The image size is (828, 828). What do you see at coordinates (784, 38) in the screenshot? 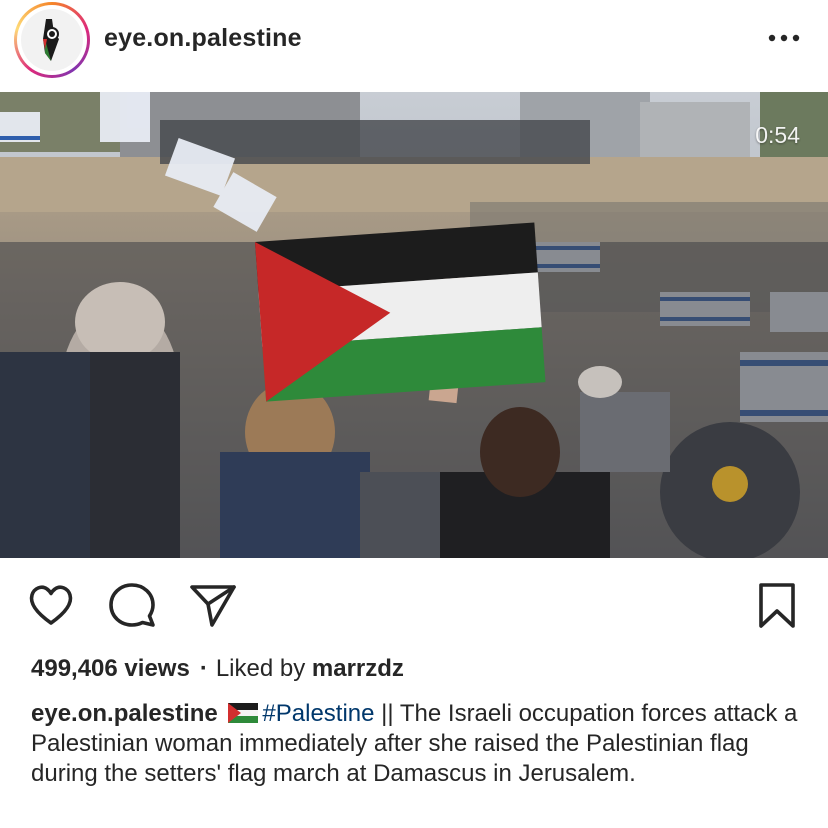
I see `more-options-icon` at bounding box center [784, 38].